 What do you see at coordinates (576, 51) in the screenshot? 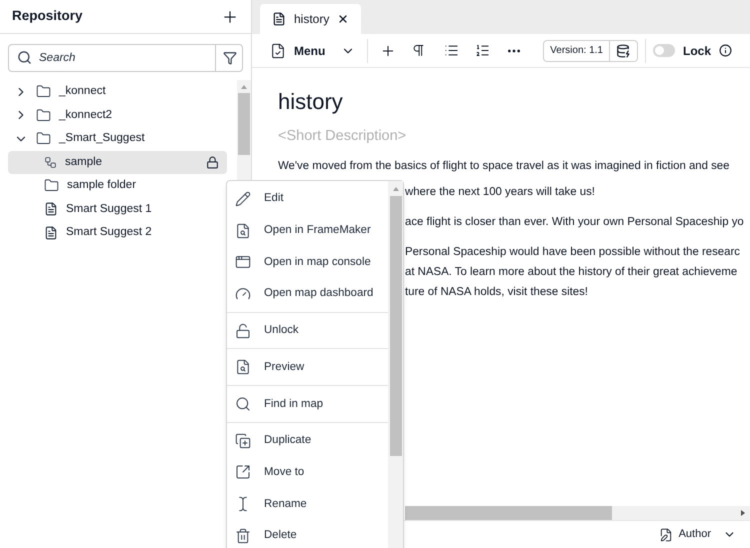
I see `version-label: Version: 1.1` at bounding box center [576, 51].